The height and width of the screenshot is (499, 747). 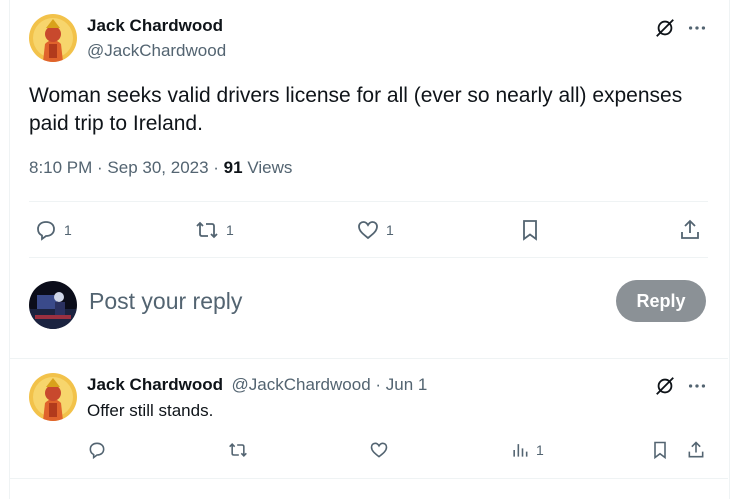 I want to click on reply-author-name: Jack Chardwood, so click(x=155, y=384).